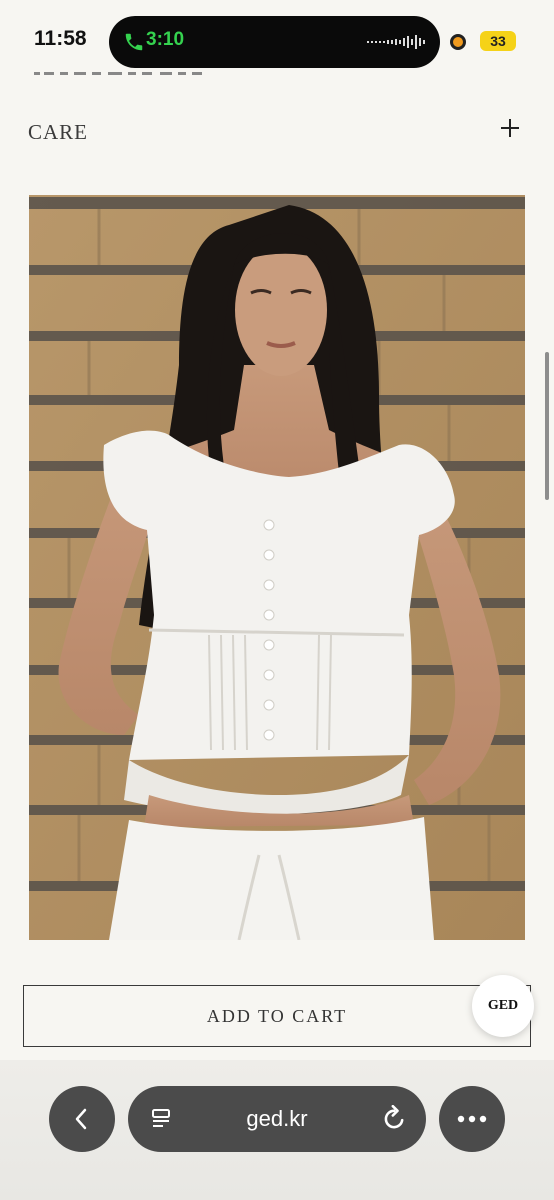  Describe the element at coordinates (132, 78) in the screenshot. I see `cut-off-text` at that location.